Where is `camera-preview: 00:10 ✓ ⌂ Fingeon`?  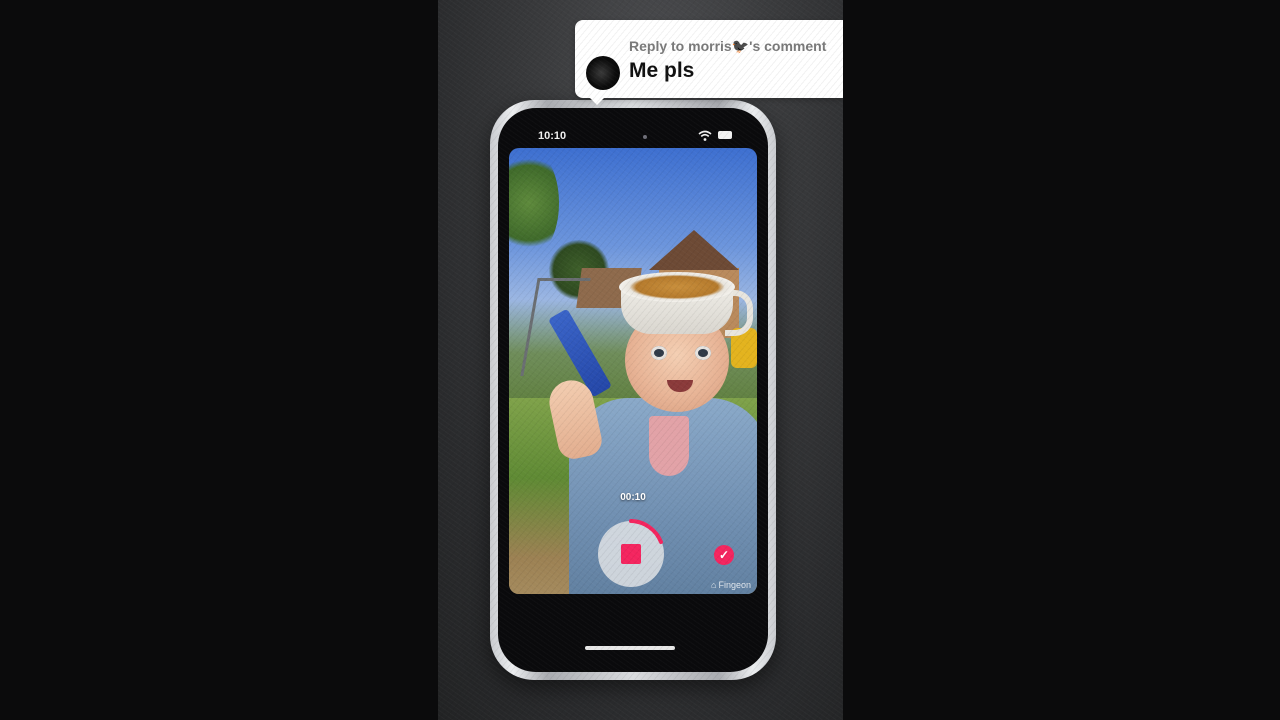
camera-preview: 00:10 ✓ ⌂ Fingeon is located at coordinates (633, 371).